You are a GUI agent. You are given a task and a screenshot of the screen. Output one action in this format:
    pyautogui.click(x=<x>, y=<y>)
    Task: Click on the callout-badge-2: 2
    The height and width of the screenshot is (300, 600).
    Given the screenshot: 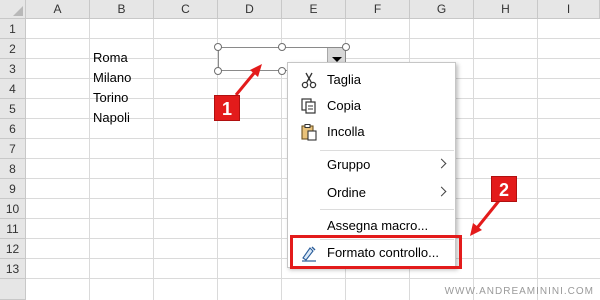 What is the action you would take?
    pyautogui.click(x=504, y=189)
    